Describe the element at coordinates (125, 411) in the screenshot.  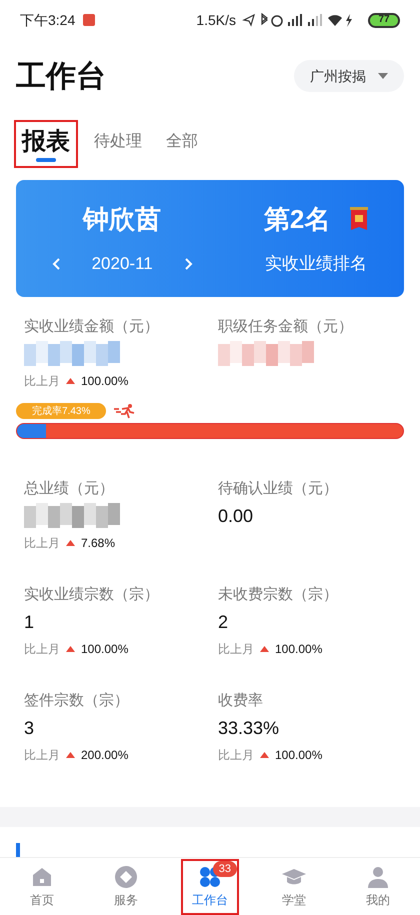
I see `running-figure-icon` at that location.